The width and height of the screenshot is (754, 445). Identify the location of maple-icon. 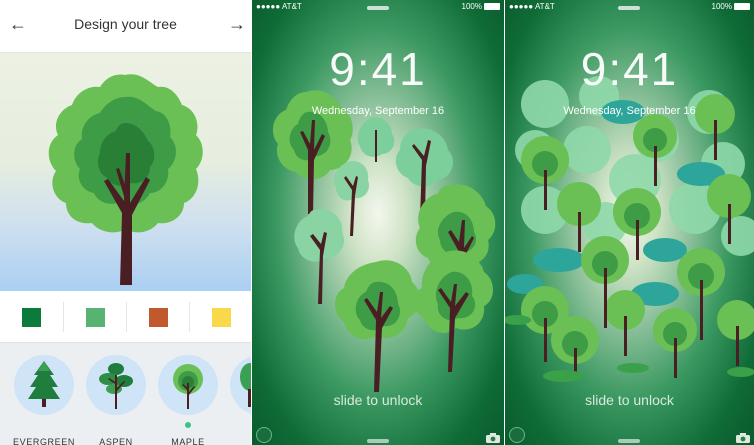
(188, 385).